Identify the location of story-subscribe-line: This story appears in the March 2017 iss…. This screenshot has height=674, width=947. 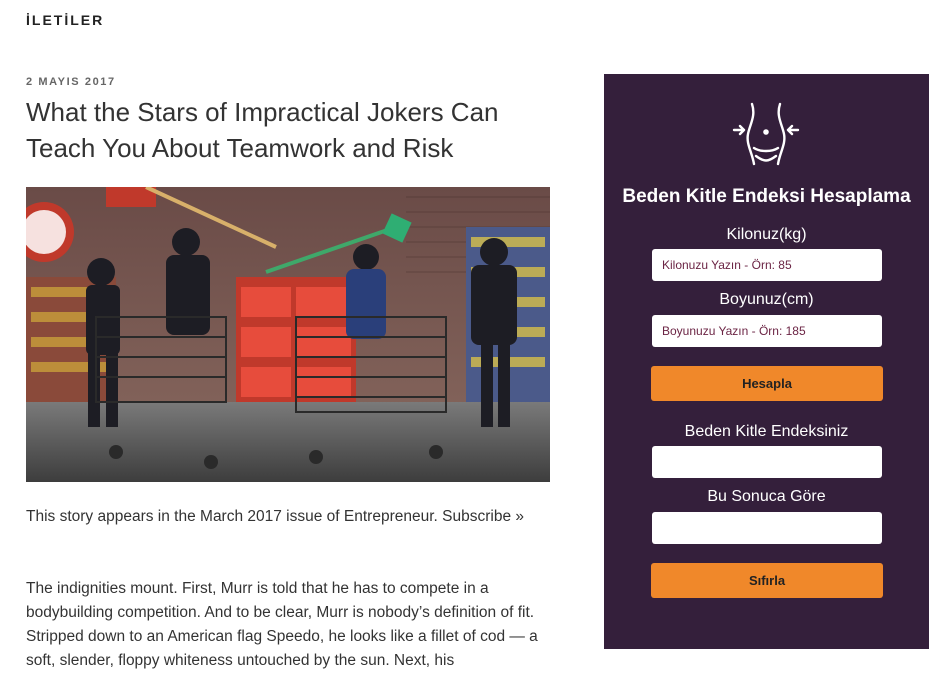
(275, 516).